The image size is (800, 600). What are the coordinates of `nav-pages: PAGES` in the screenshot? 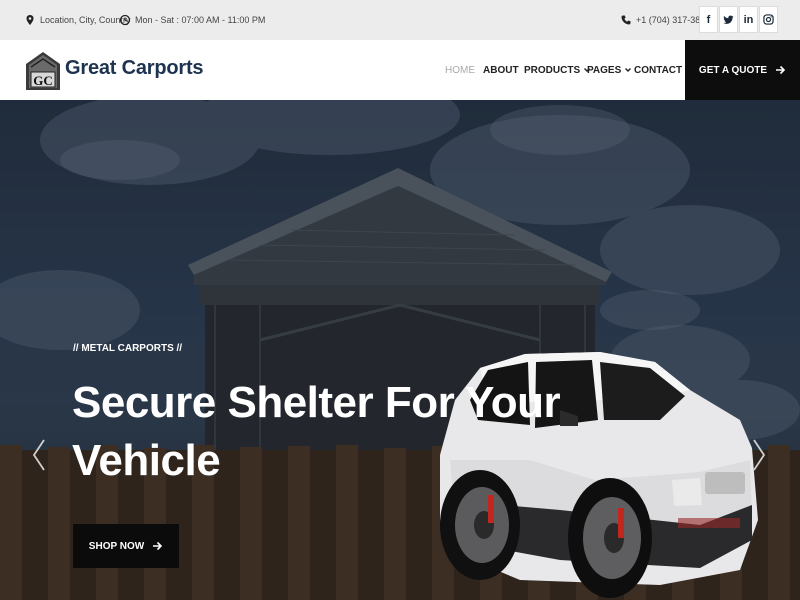 It's located at (609, 70).